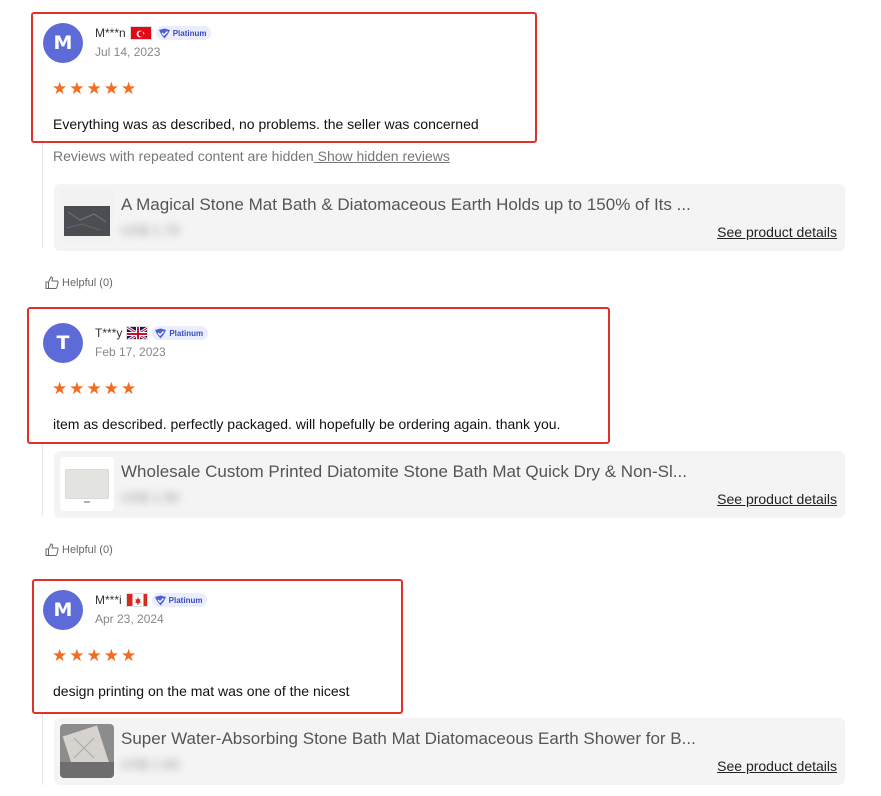 The image size is (881, 796). I want to click on reviewer-row: M***i Platinum, so click(151, 600).